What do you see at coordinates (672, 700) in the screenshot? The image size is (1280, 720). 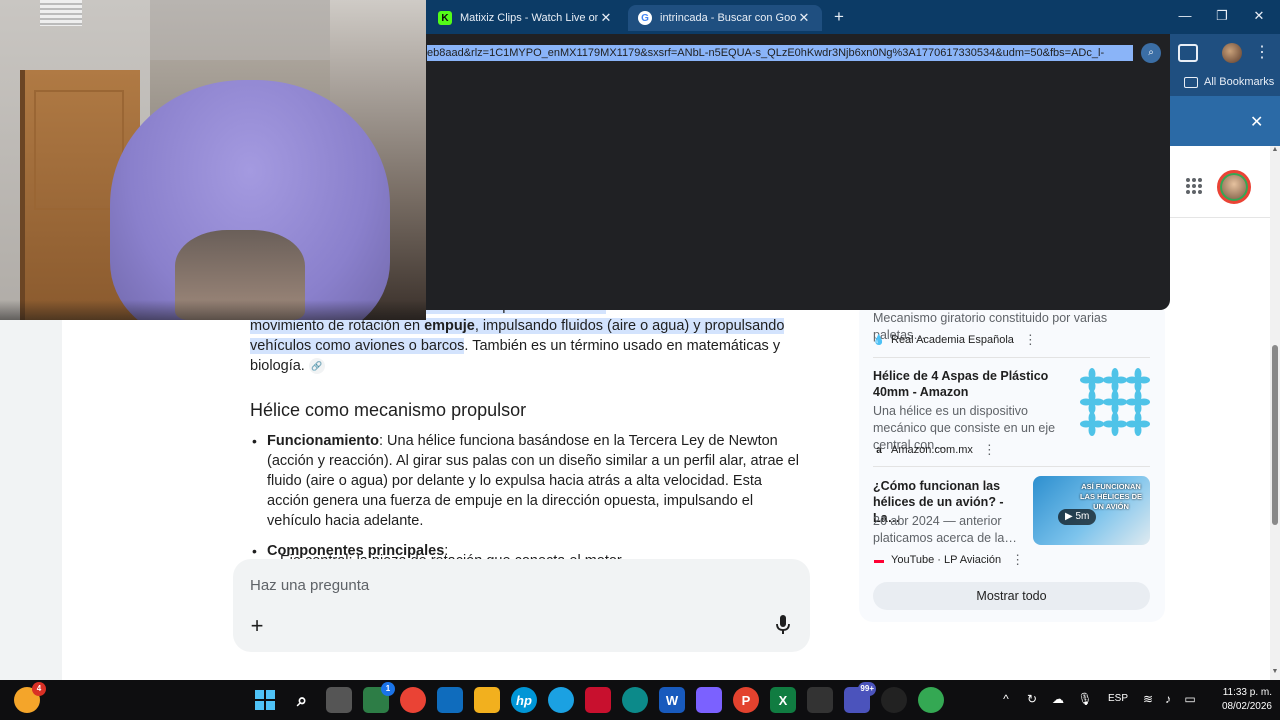 I see `word-icon: W` at bounding box center [672, 700].